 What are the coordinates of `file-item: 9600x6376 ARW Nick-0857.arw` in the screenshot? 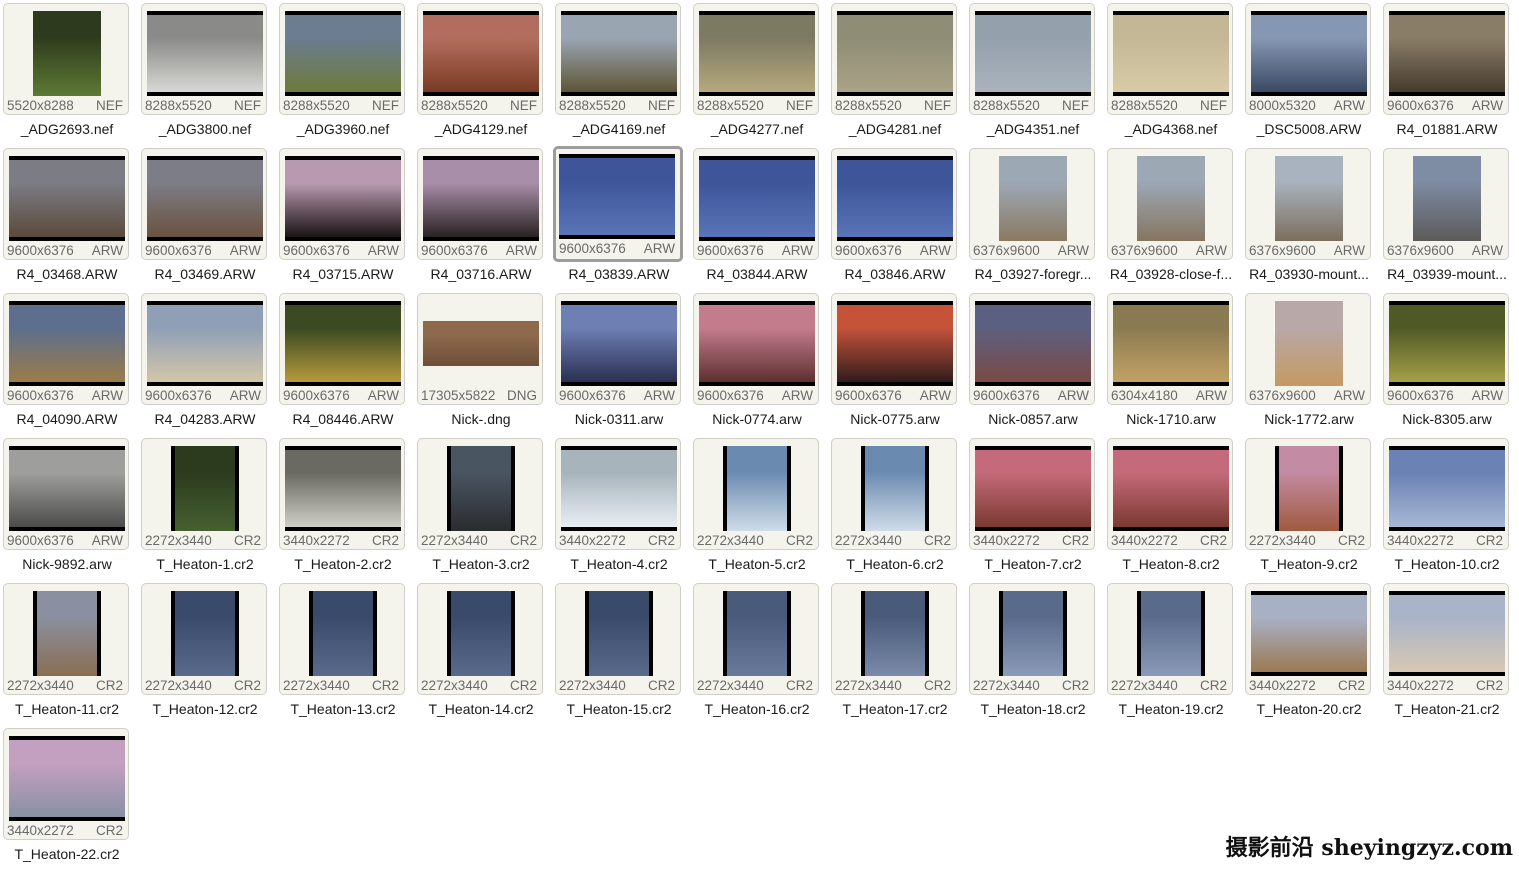 It's located at (1033, 362).